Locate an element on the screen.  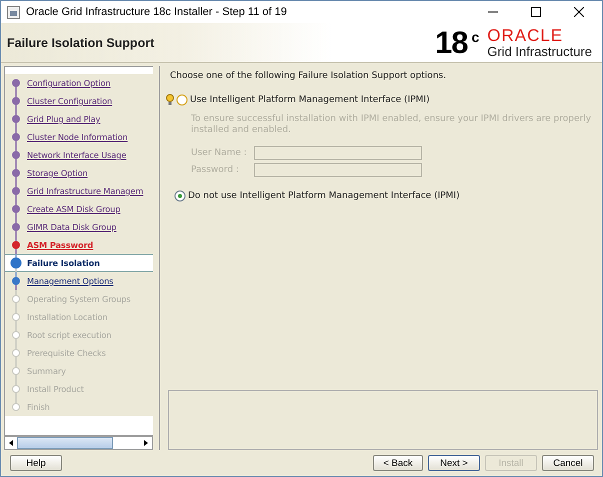
radio-label: Use Intelligent Platform Management Interface (IPMI) is located at coordinates (310, 100).